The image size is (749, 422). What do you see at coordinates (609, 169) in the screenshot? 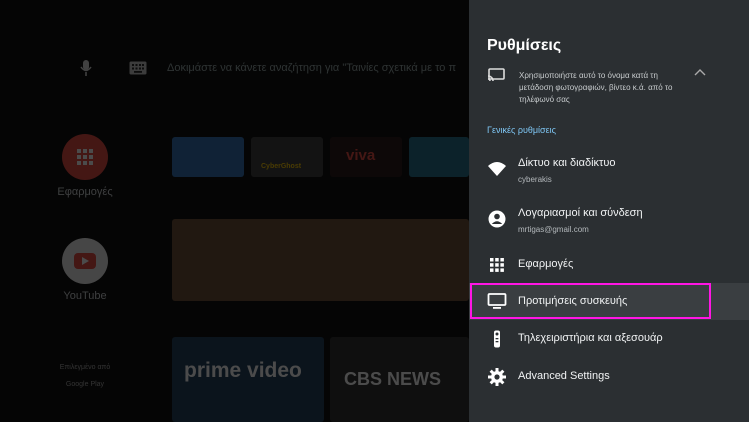
I see `settings-item-network: Δίκτυο και διαδίκτυο cyberakis` at bounding box center [609, 169].